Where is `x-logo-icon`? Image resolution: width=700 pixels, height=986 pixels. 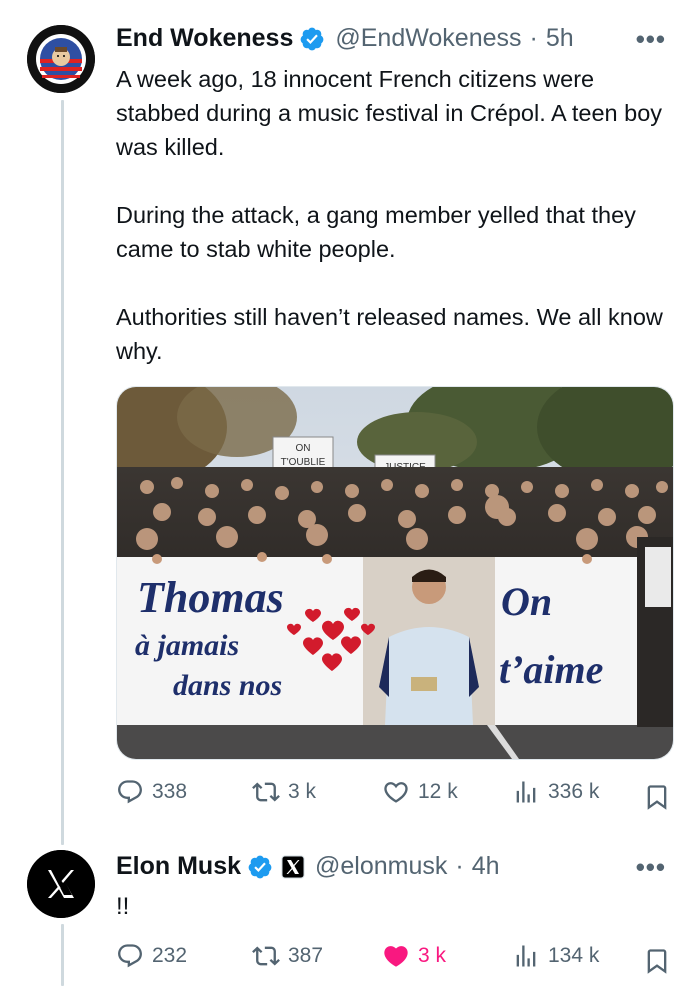 x-logo-icon is located at coordinates (61, 884).